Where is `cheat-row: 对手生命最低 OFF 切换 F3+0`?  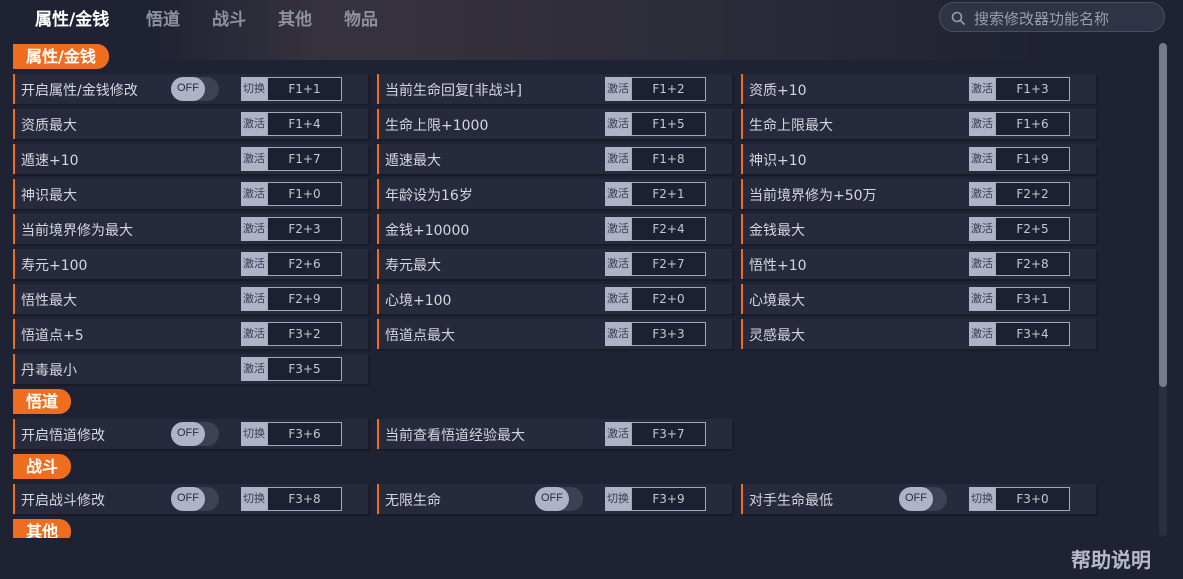
cheat-row: 对手生命最低 OFF 切换 F3+0 is located at coordinates (918, 499).